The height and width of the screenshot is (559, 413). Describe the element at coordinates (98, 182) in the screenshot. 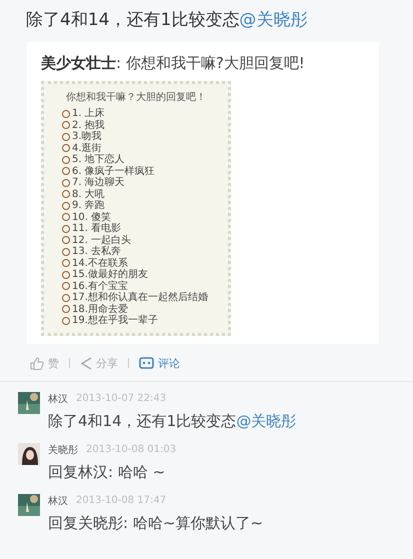

I see `list-item: 7. 海边聊天` at that location.